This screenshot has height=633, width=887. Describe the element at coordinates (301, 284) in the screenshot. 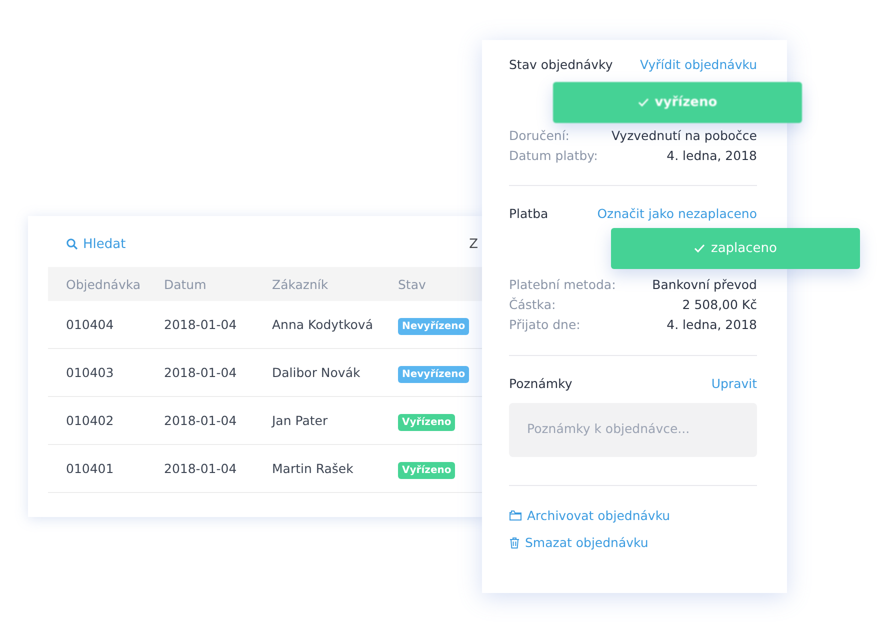

I see `column-header: Zákazník` at that location.